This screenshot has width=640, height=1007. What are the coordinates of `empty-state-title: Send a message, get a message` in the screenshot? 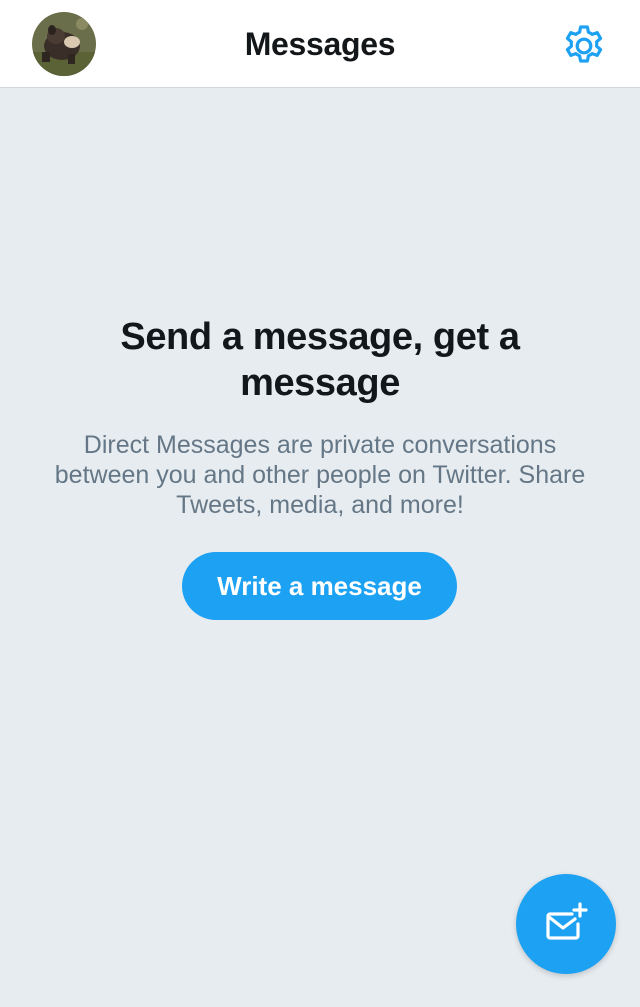 It's located at (320, 360).